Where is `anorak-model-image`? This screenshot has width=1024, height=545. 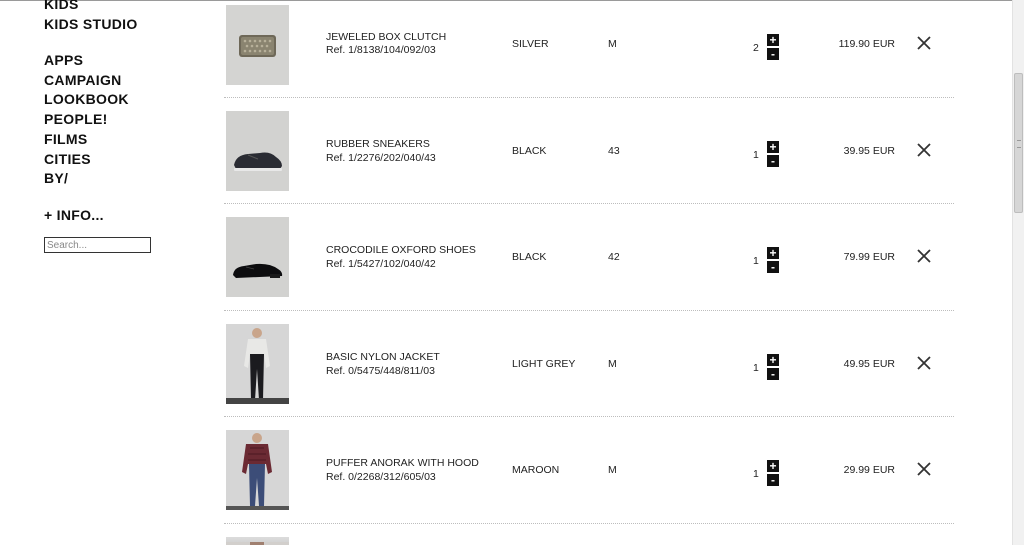
anorak-model-image is located at coordinates (257, 470).